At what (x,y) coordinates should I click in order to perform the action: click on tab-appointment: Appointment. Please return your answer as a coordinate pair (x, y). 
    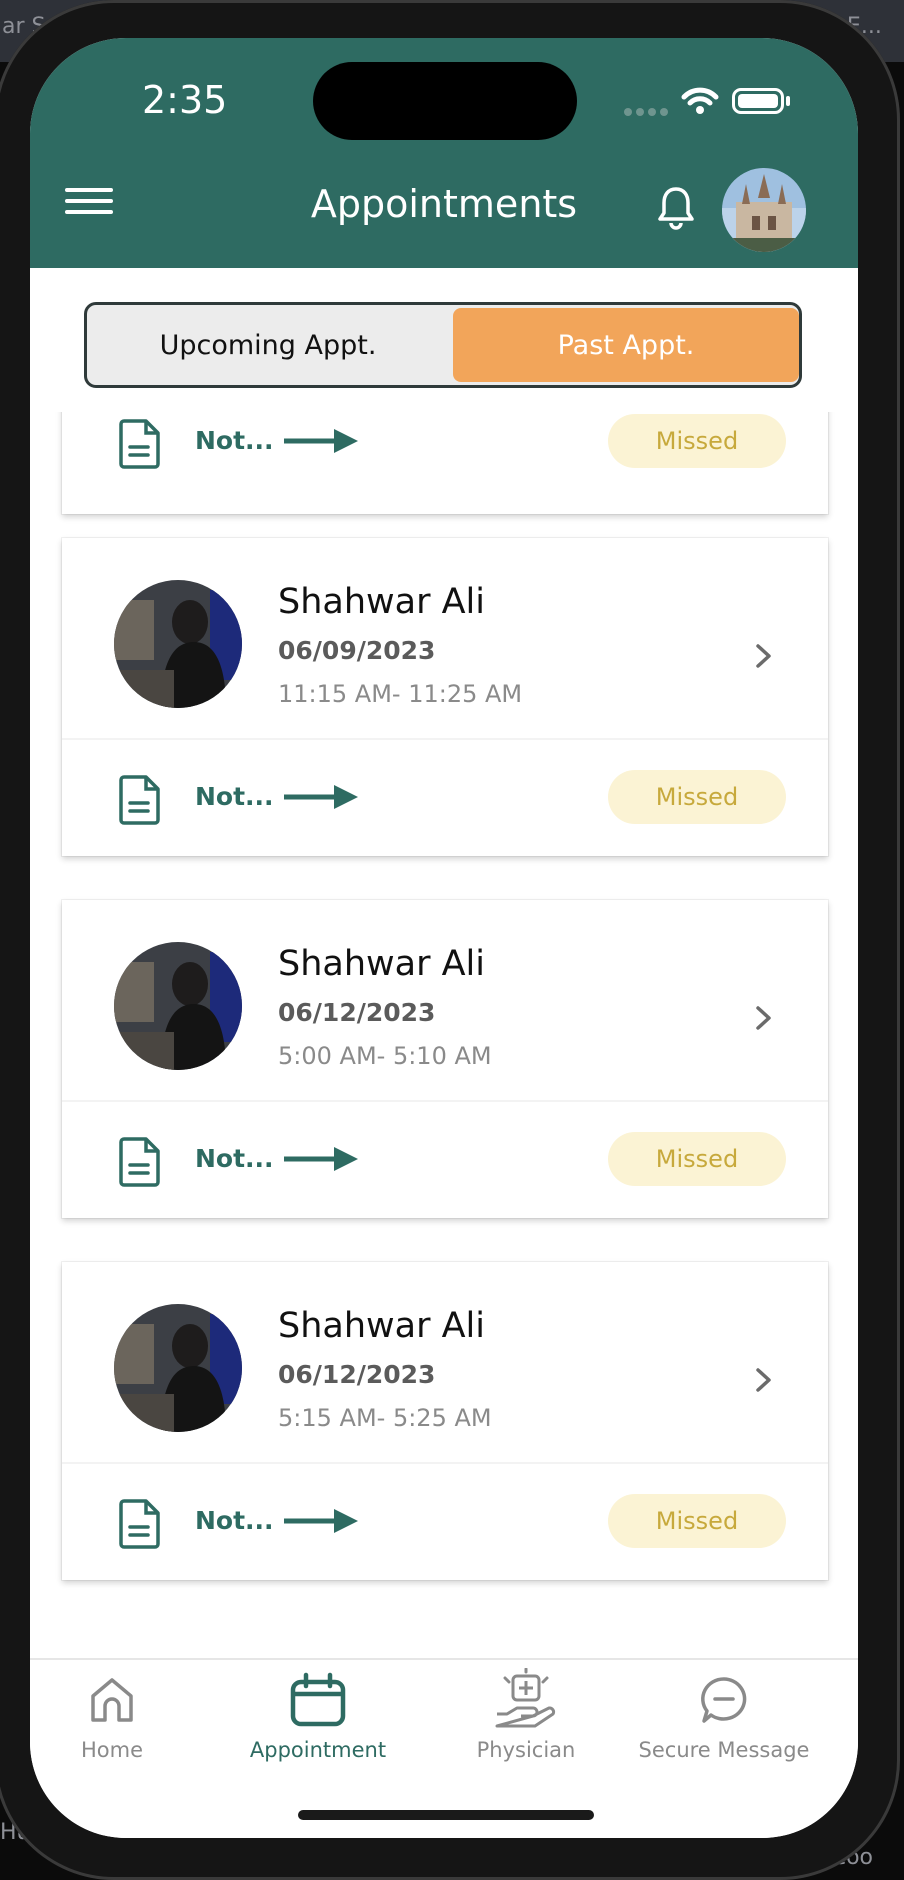
    Looking at the image, I should click on (318, 1723).